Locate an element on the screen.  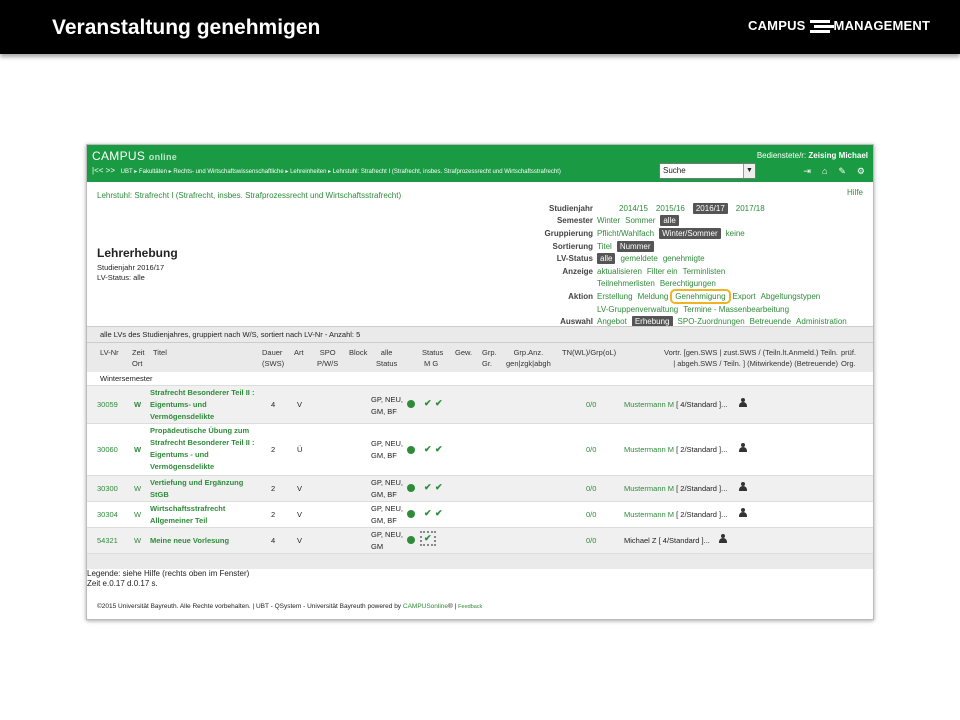
option-termine-massenbearbeitung: Termine - Massenbearbeitung is located at coordinates (736, 309).